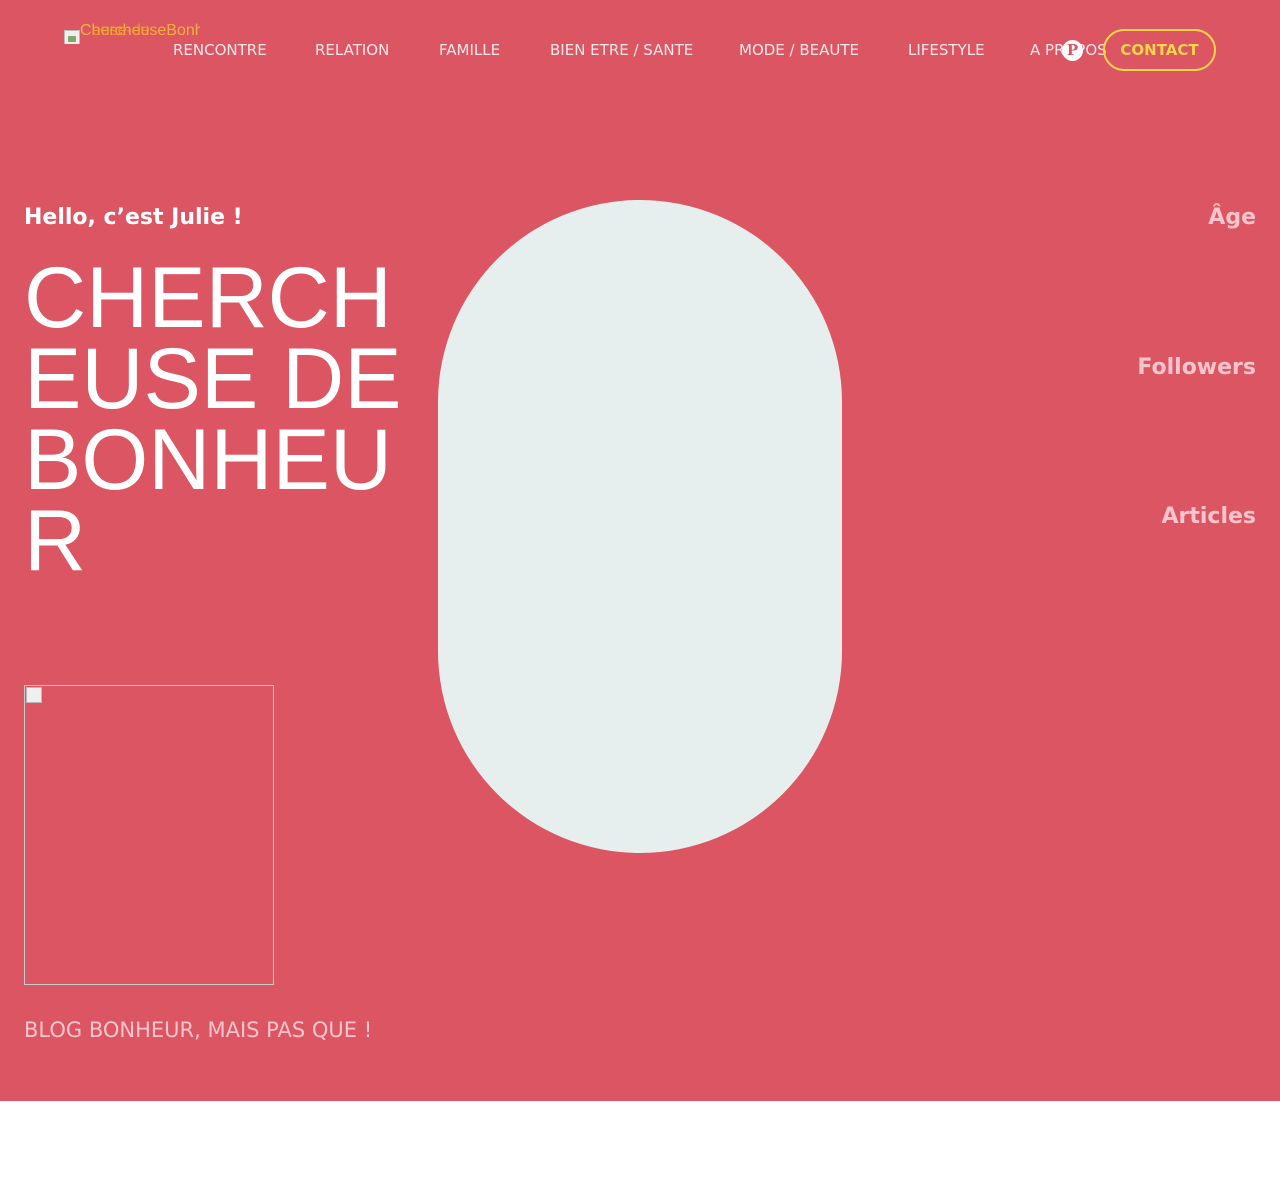  Describe the element at coordinates (1072, 50) in the screenshot. I see `pinterest-icon: P` at that location.